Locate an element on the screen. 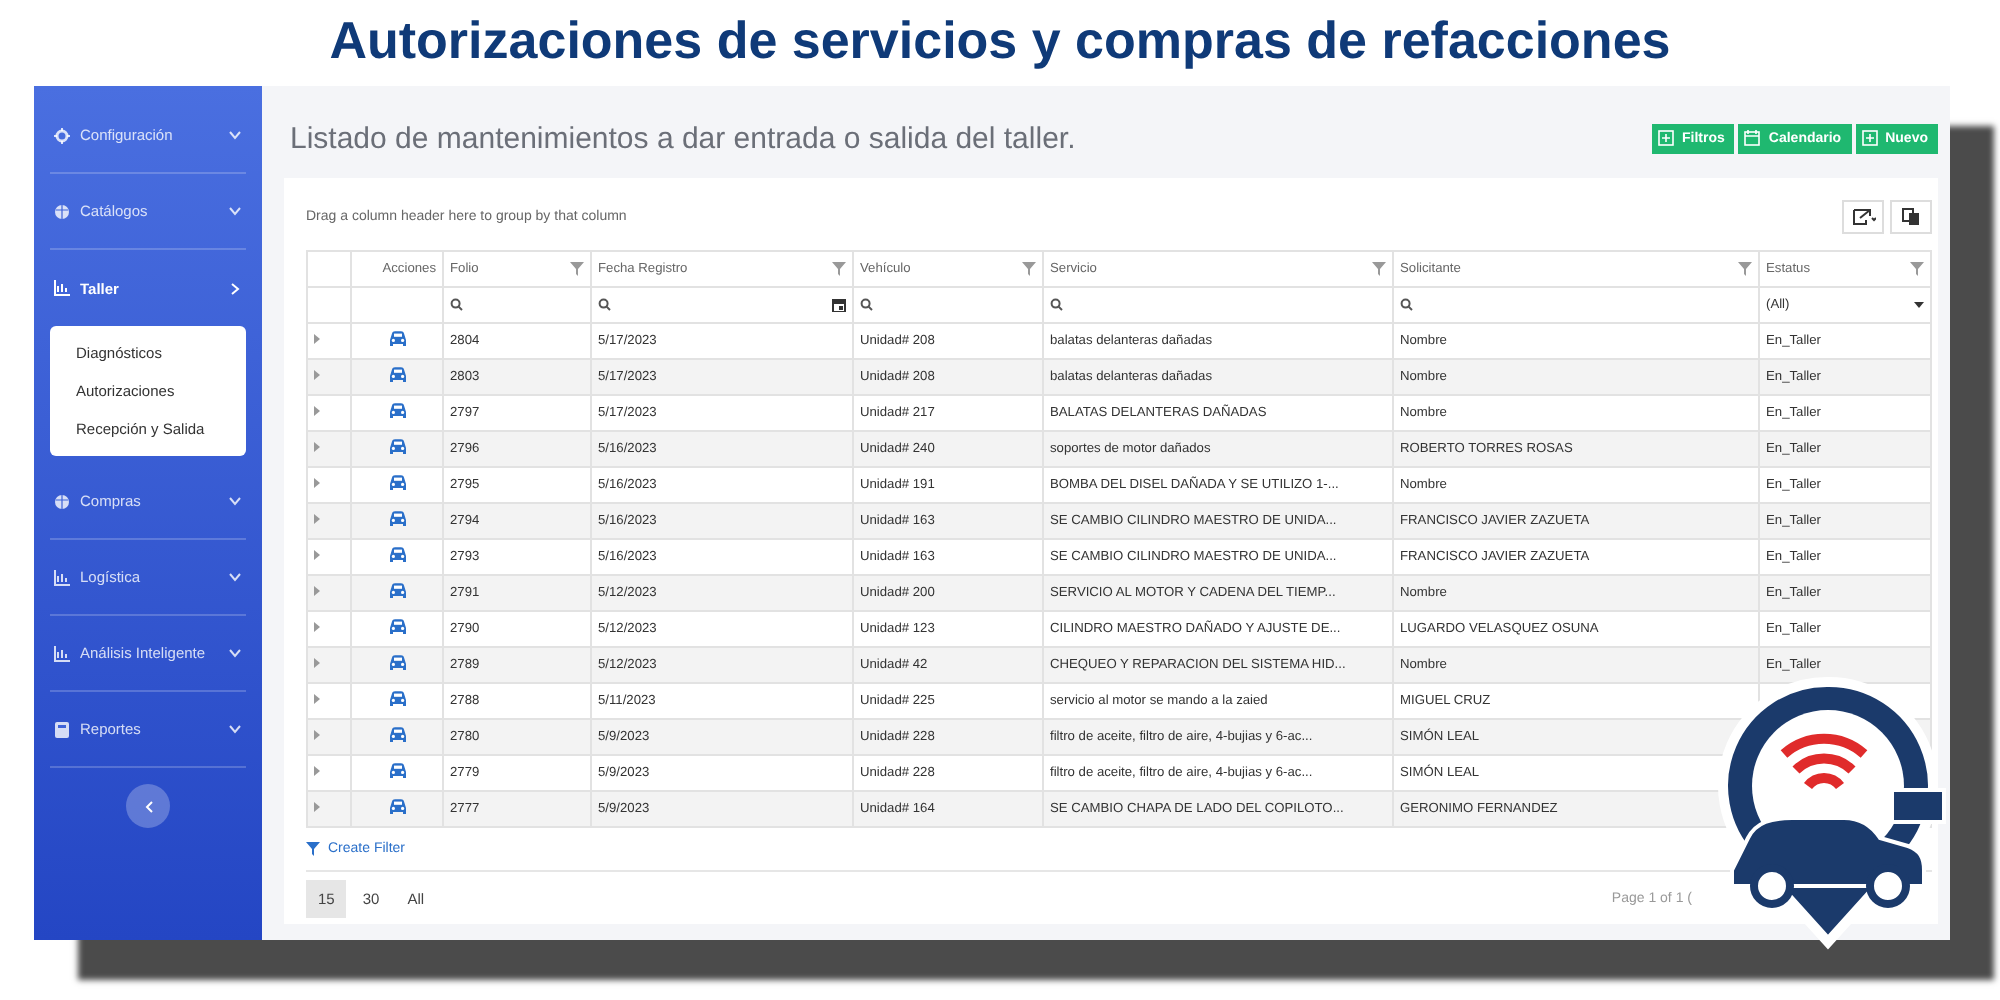 The width and height of the screenshot is (2000, 1000). filter-field is located at coordinates (722, 305).